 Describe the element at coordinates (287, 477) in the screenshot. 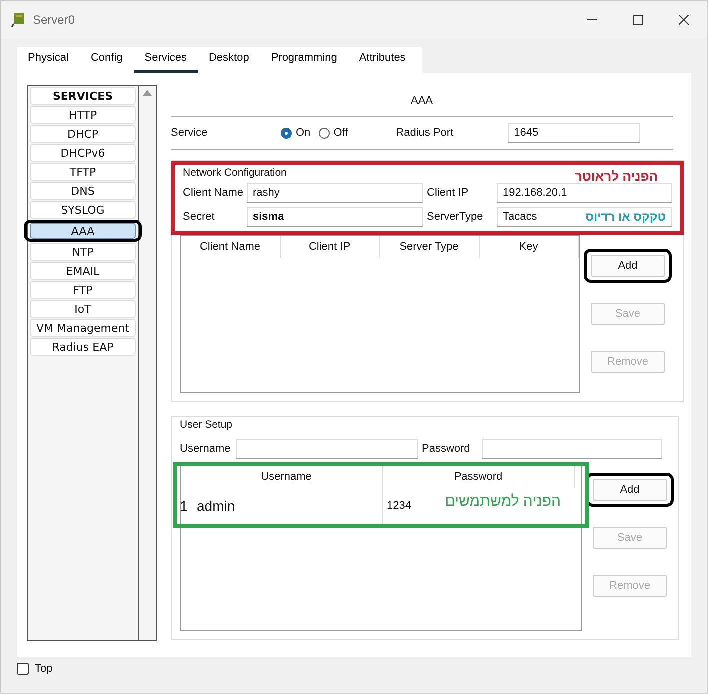

I see `column-header: Username` at that location.